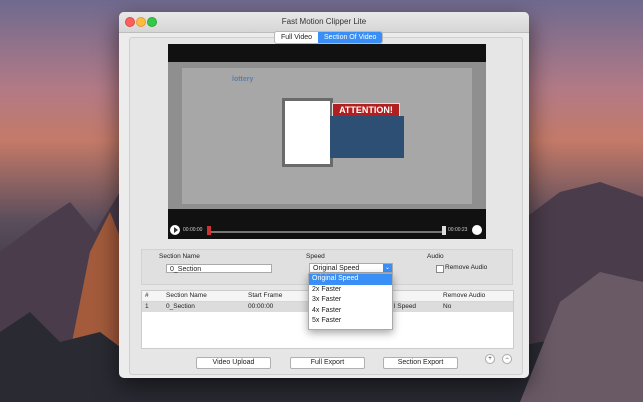  I want to click on title-bar: Fast Motion Clipper Lite, so click(324, 22).